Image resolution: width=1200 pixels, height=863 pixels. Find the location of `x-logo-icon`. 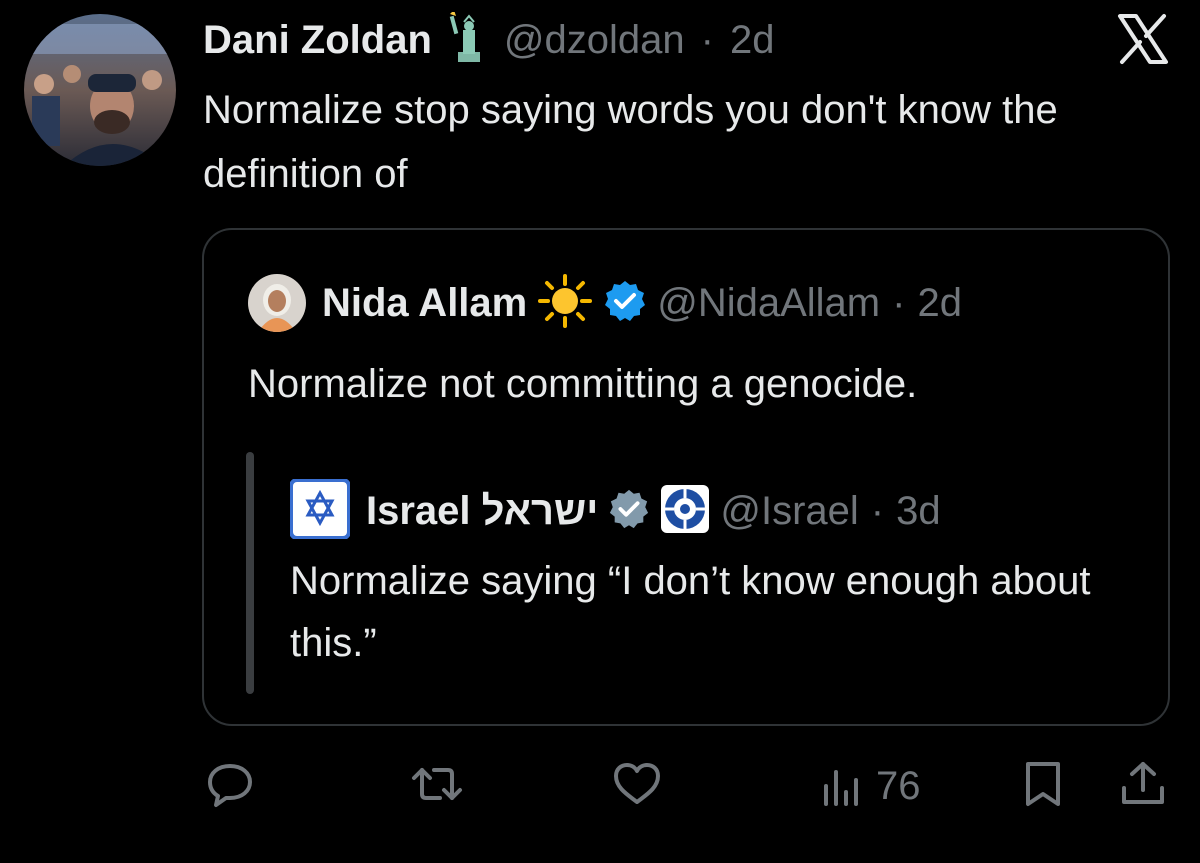

x-logo-icon is located at coordinates (1143, 39).